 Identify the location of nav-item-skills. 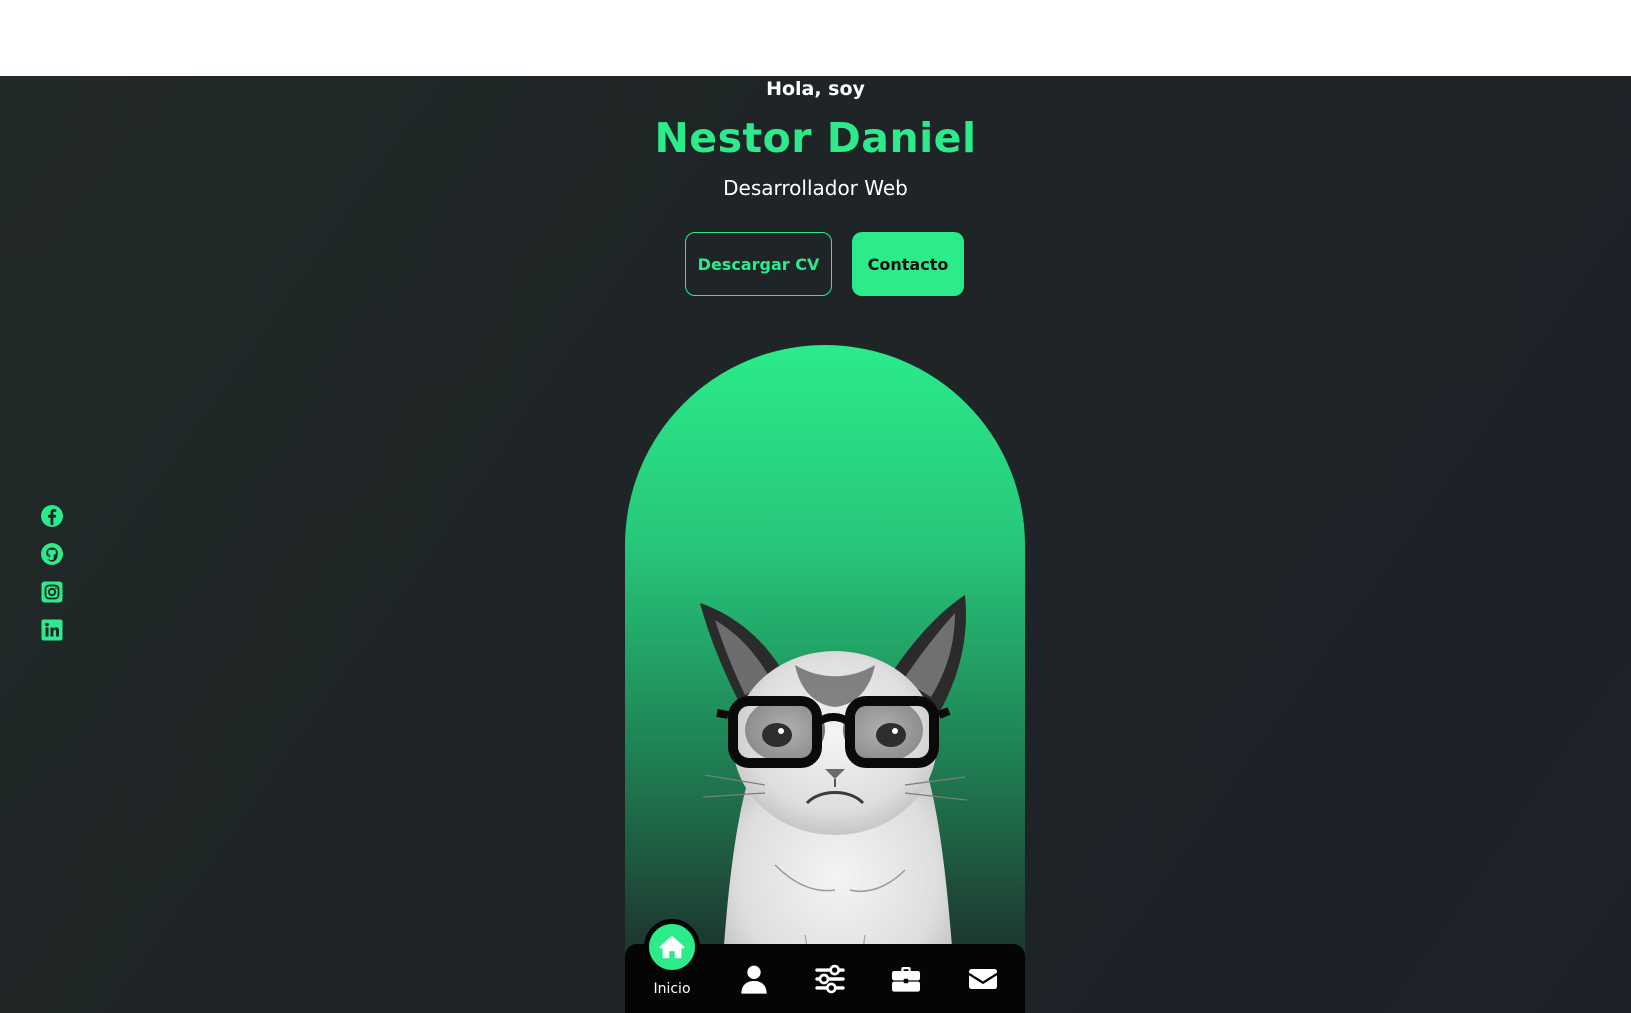
(830, 979).